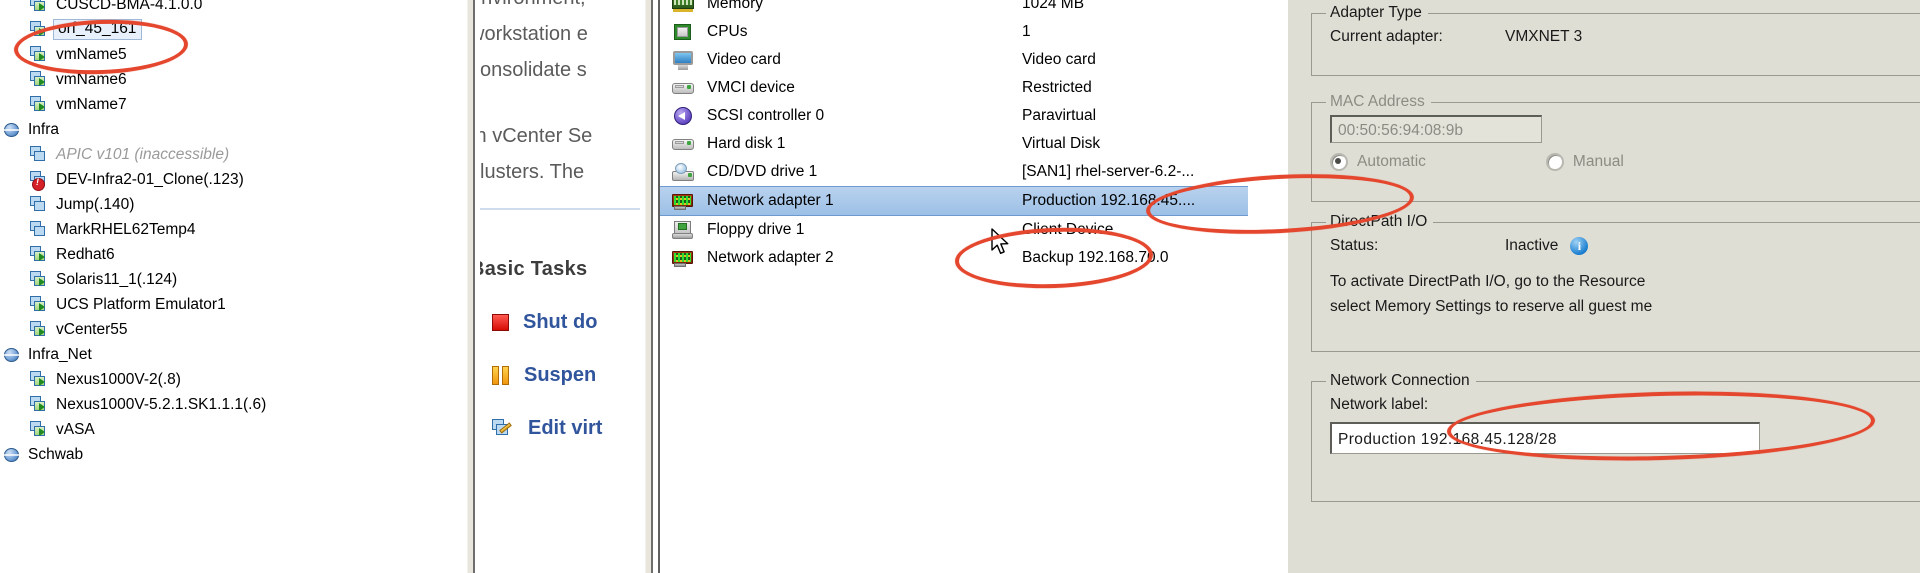 This screenshot has height=573, width=1920. What do you see at coordinates (231, 54) in the screenshot?
I see `tree-item: vmName5` at bounding box center [231, 54].